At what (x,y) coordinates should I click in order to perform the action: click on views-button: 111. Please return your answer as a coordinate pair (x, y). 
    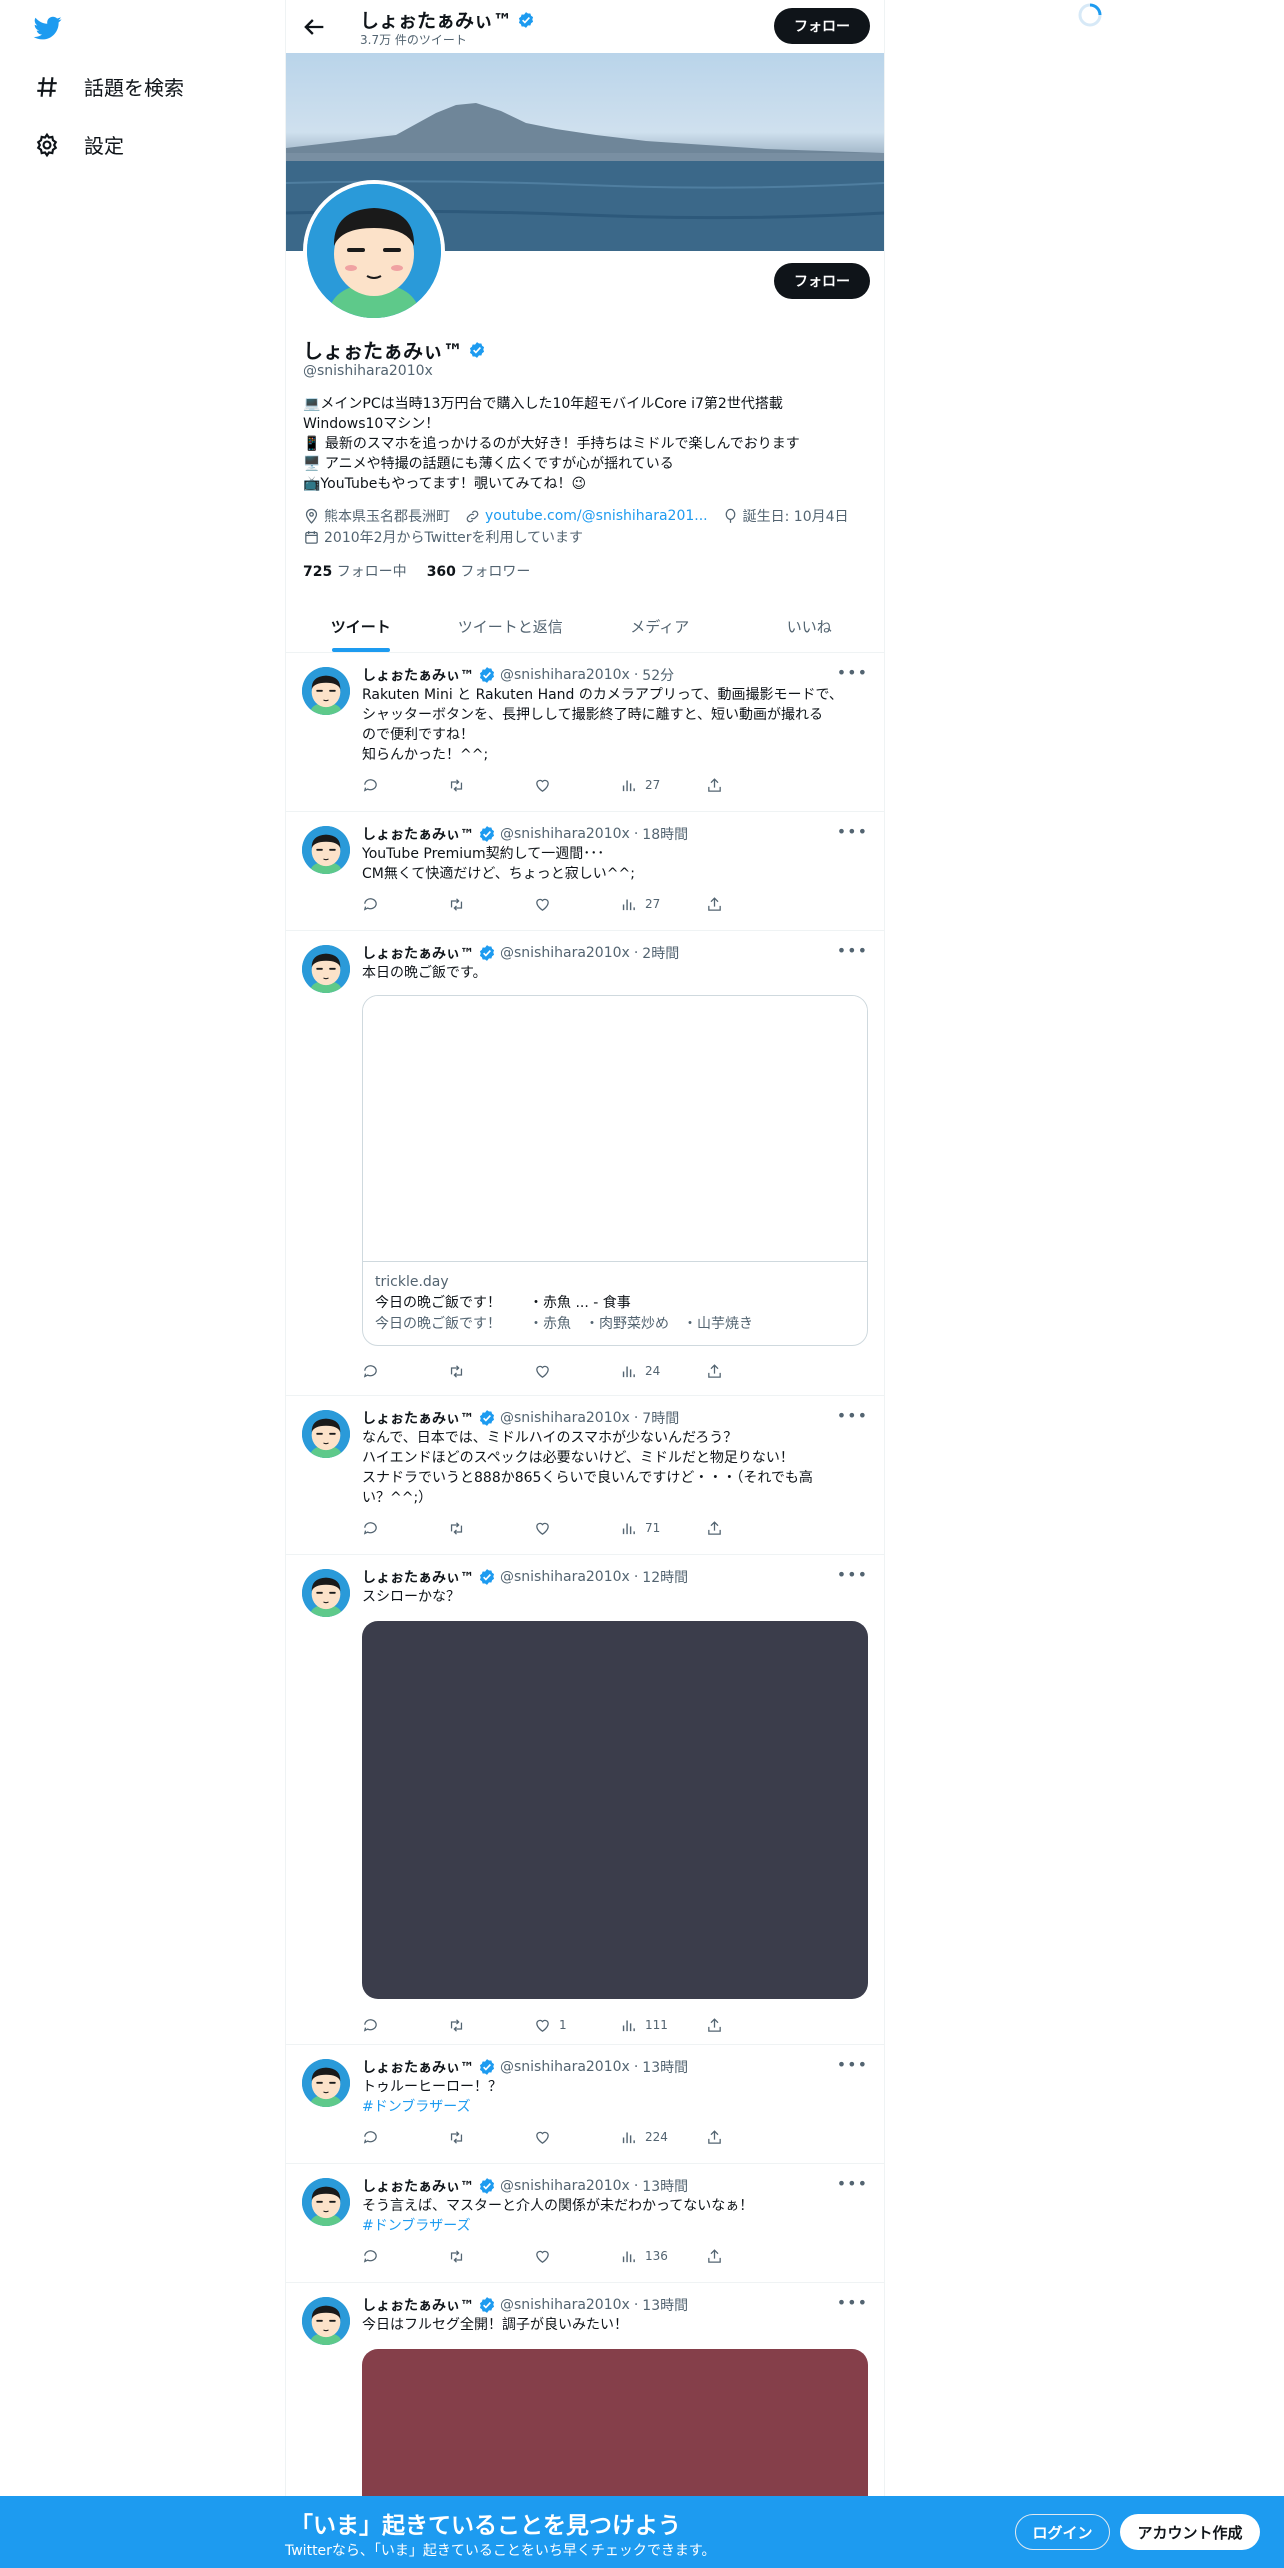
    Looking at the image, I should click on (663, 2025).